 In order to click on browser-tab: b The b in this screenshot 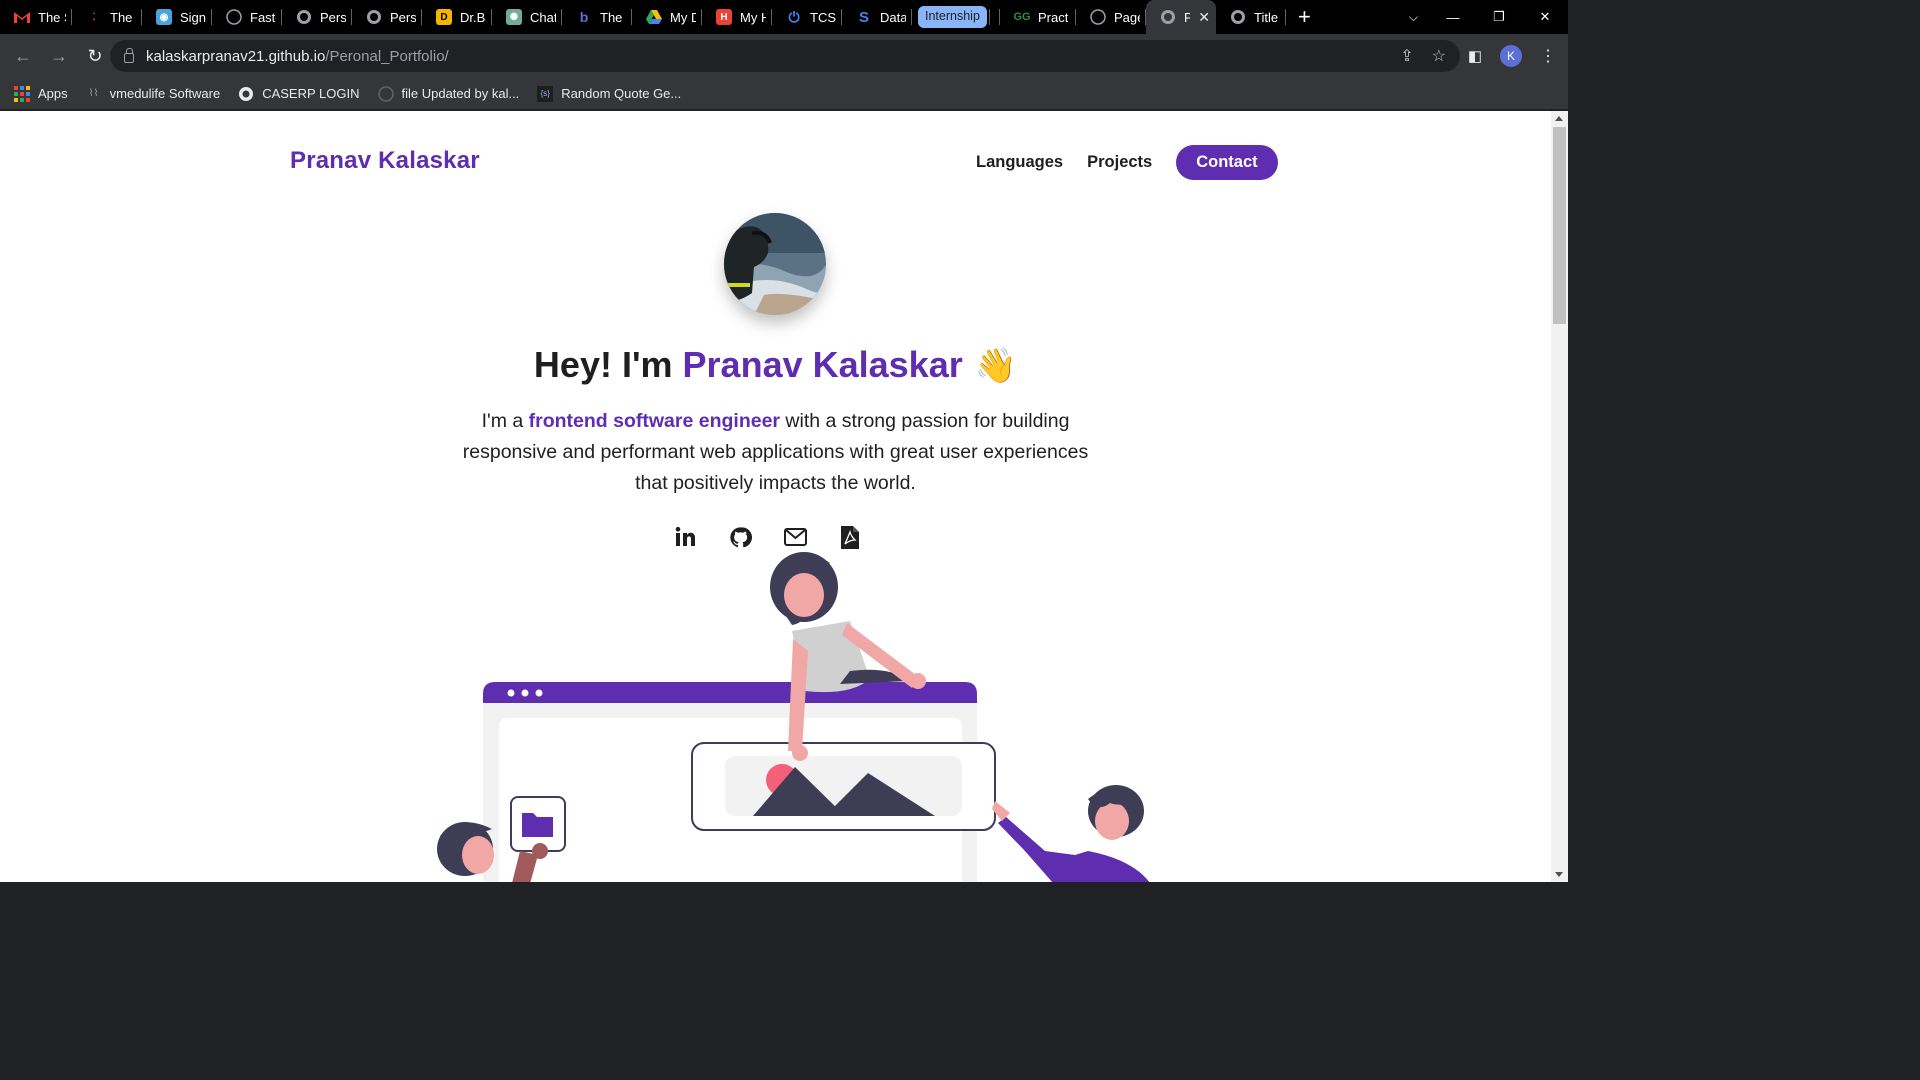, I will do `click(597, 17)`.